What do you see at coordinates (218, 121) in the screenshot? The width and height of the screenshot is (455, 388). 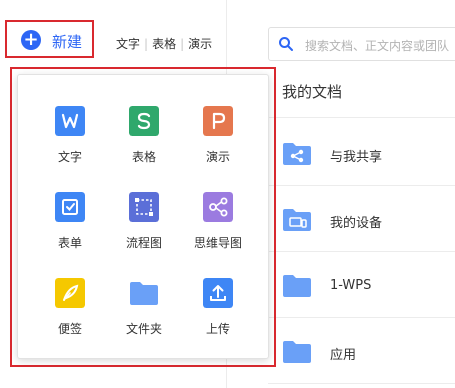 I see `presentation-icon` at bounding box center [218, 121].